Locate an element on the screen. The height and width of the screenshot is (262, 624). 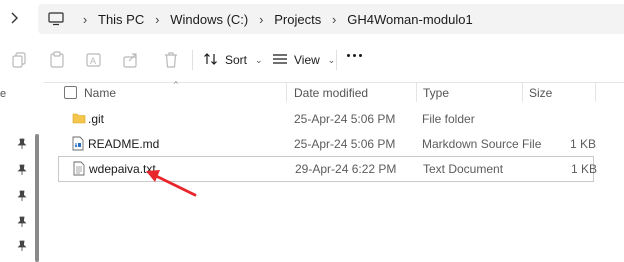
column-header-type: Type is located at coordinates (436, 93).